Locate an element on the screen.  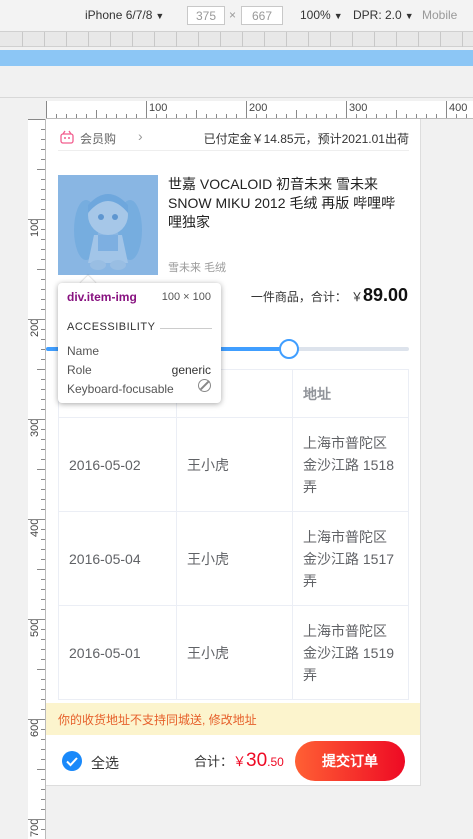
table-row: 2016-05-02 王小虎 上海市普陀区金沙江路 1518 弄 is located at coordinates (233, 464).